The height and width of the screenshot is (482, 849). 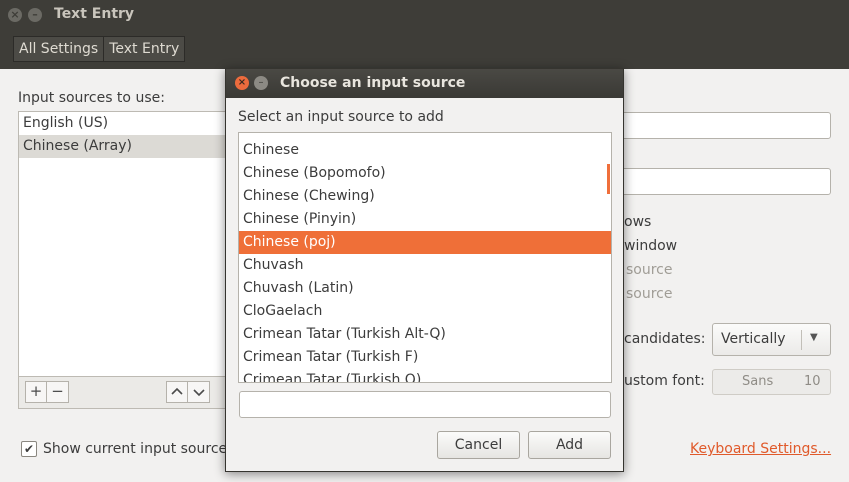 I want to click on candidates-label: candidates:, so click(x=665, y=339).